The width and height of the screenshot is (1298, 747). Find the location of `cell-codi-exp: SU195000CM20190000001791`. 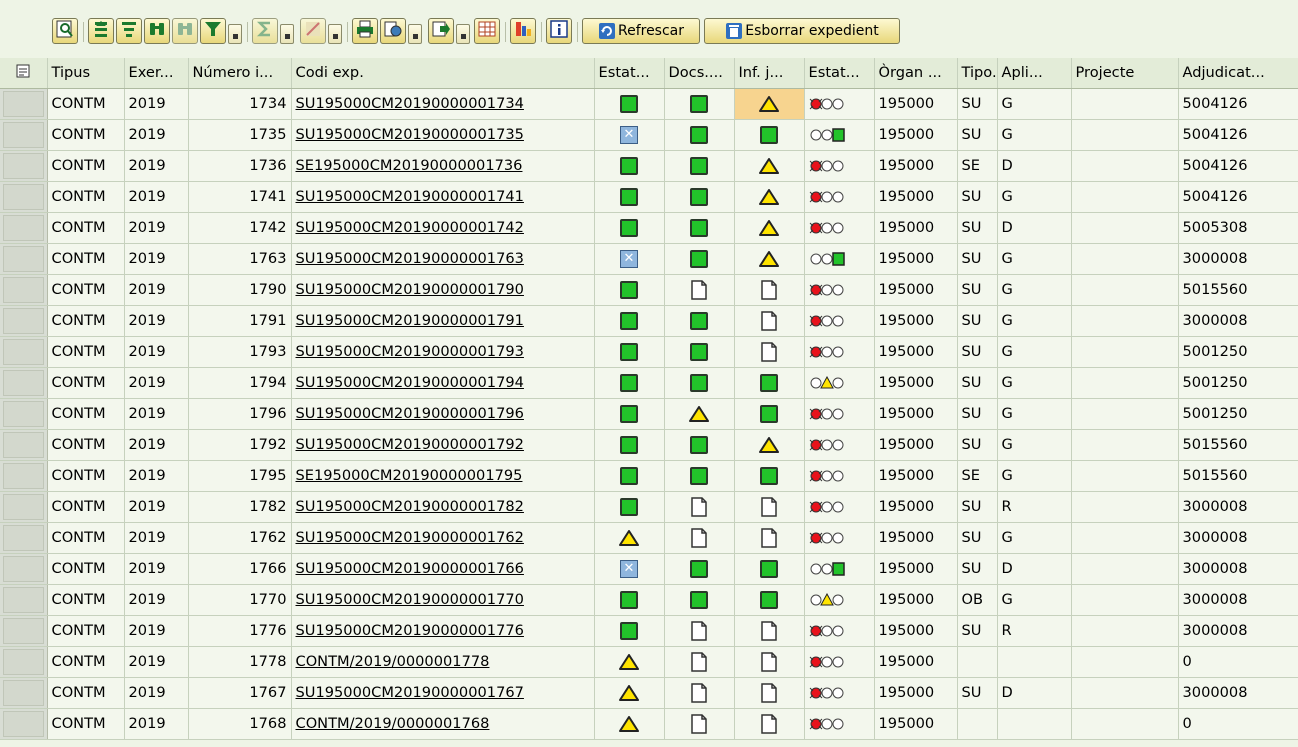

cell-codi-exp: SU195000CM20190000001791 is located at coordinates (443, 321).